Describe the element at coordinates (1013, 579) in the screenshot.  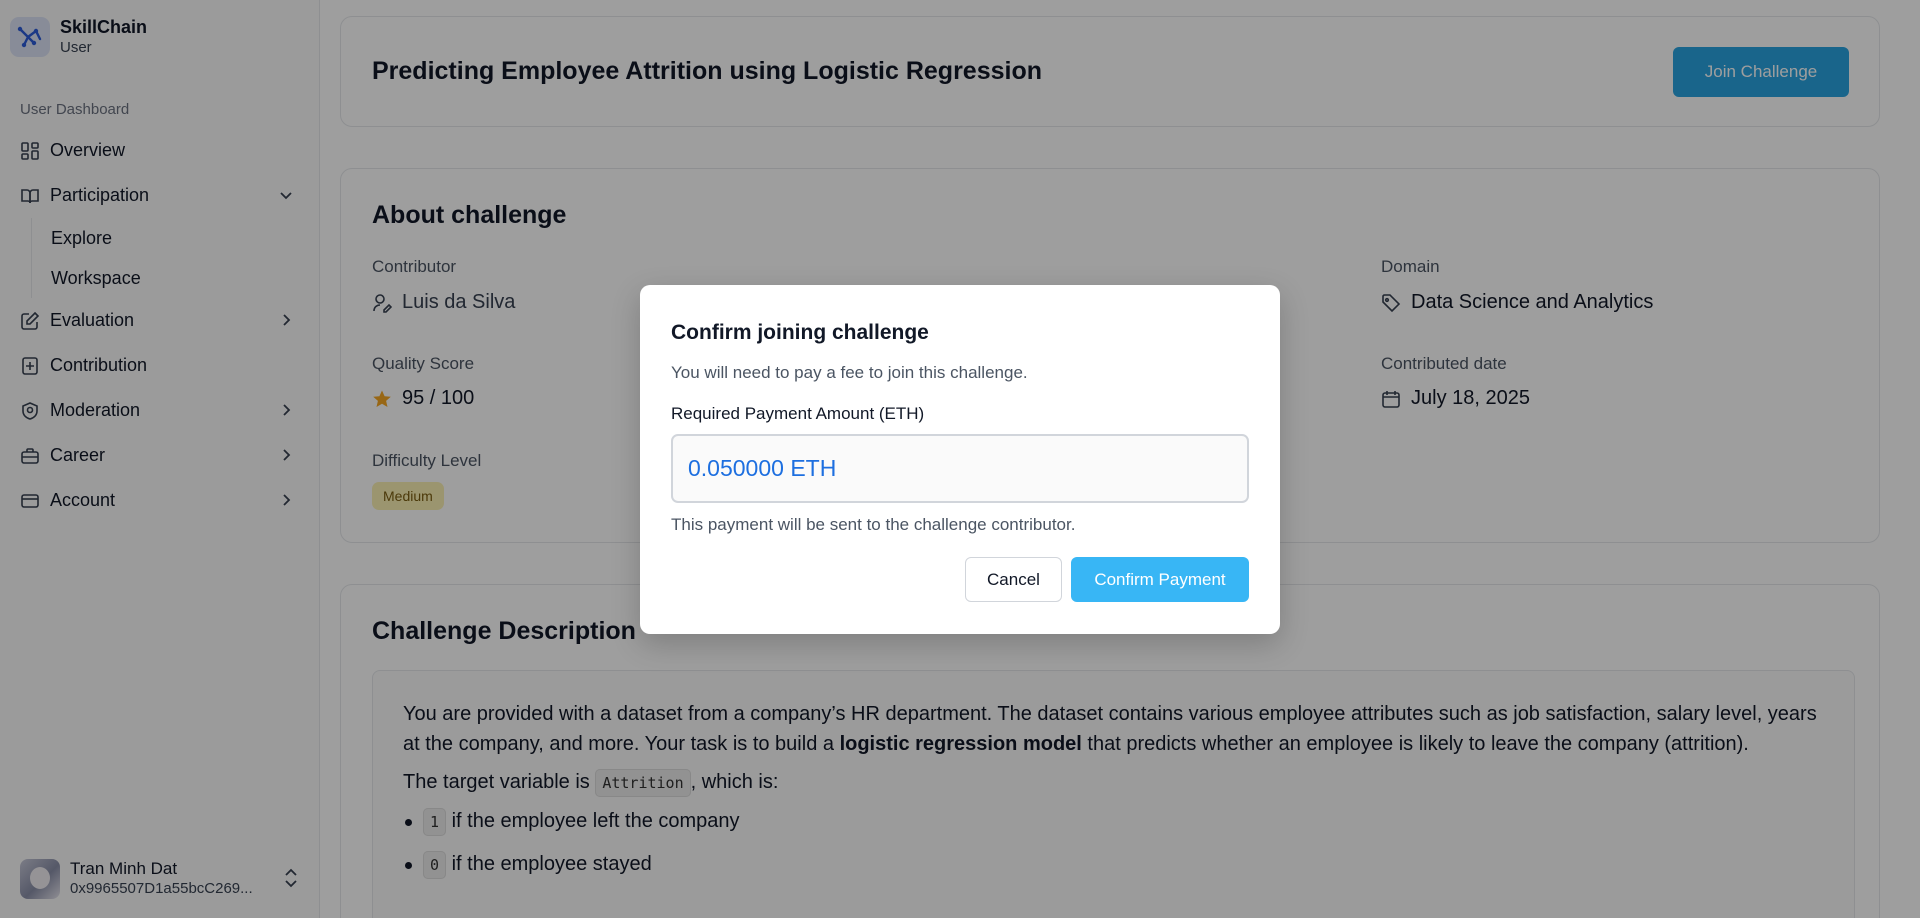
I see `cancel-button: Cancel` at that location.